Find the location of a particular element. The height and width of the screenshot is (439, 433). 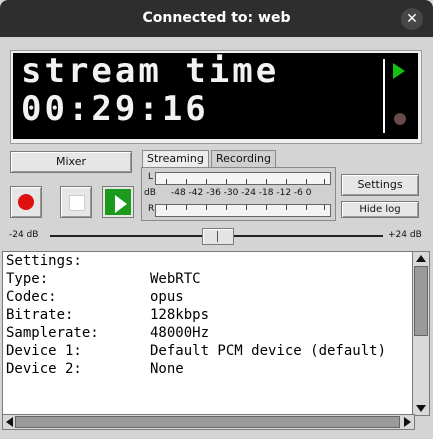

stop-icon is located at coordinates (77, 203).